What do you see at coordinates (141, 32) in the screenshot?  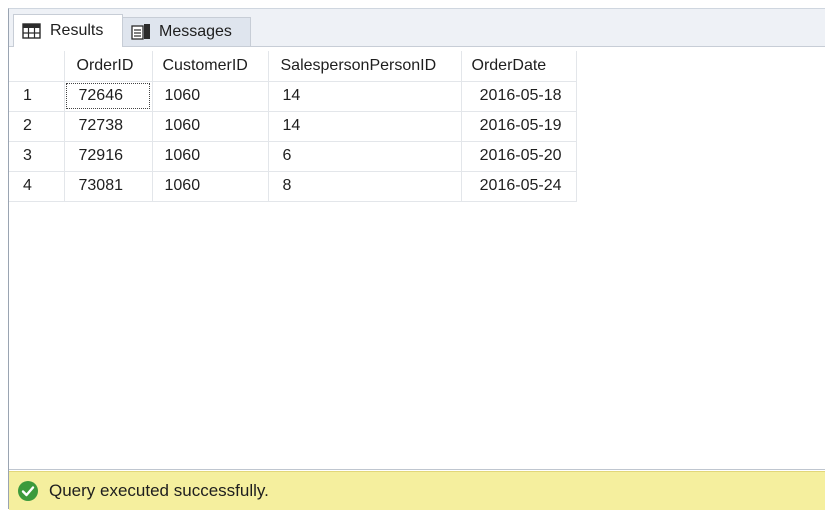 I see `messages-icon` at bounding box center [141, 32].